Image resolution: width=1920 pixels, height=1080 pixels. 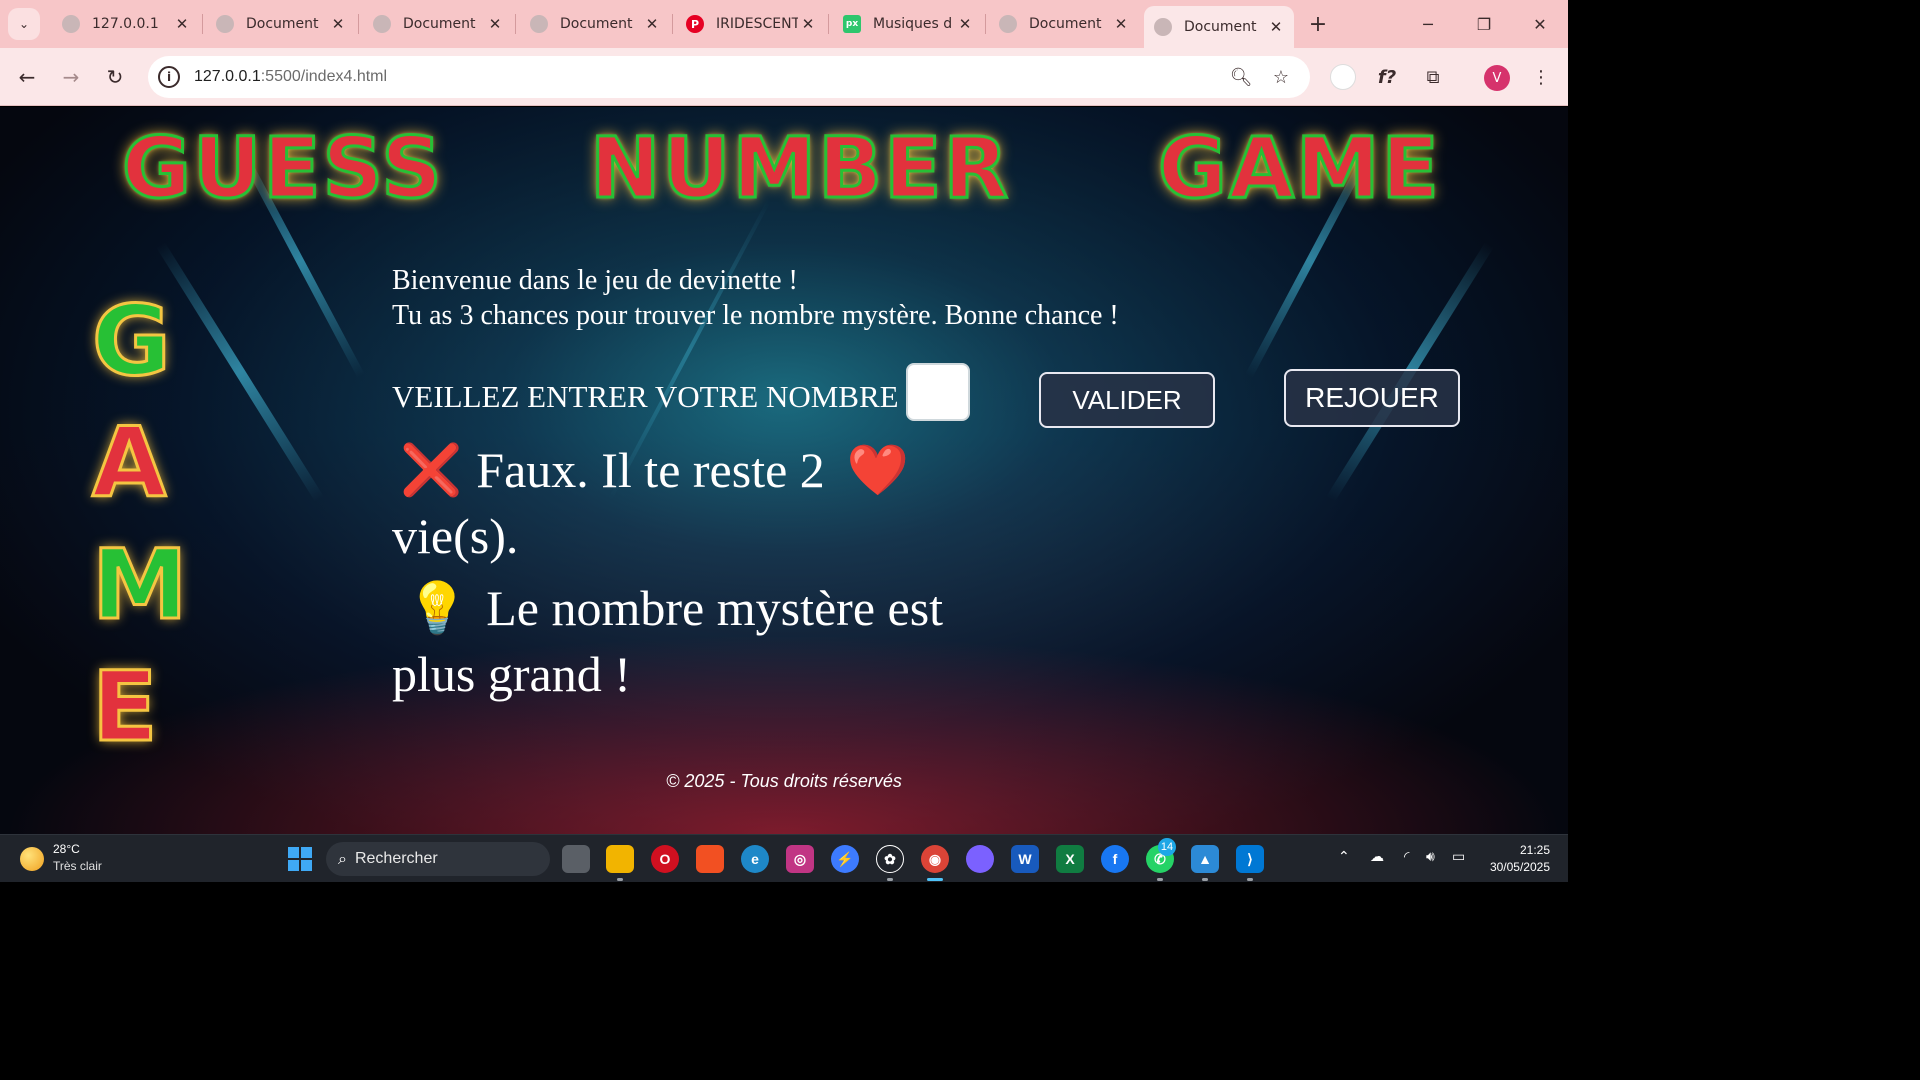 I want to click on address-bar: i 127.0.0.1:5500/index4.html 🔍︎ ☆, so click(x=729, y=77).